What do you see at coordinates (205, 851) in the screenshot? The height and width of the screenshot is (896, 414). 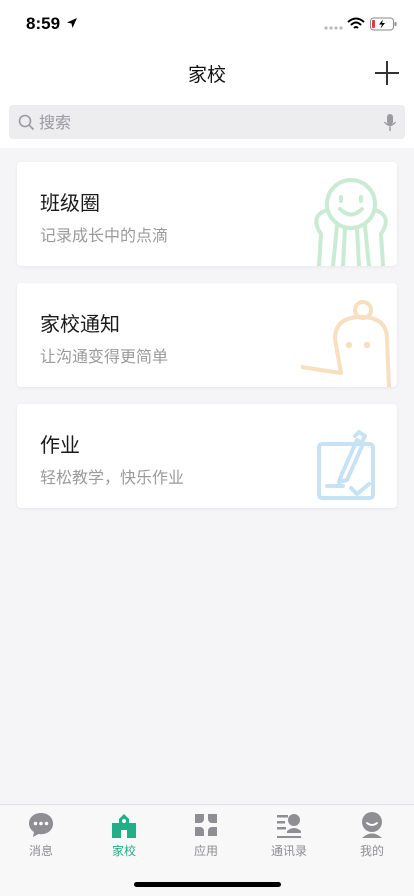 I see `tab-label: 应用` at bounding box center [205, 851].